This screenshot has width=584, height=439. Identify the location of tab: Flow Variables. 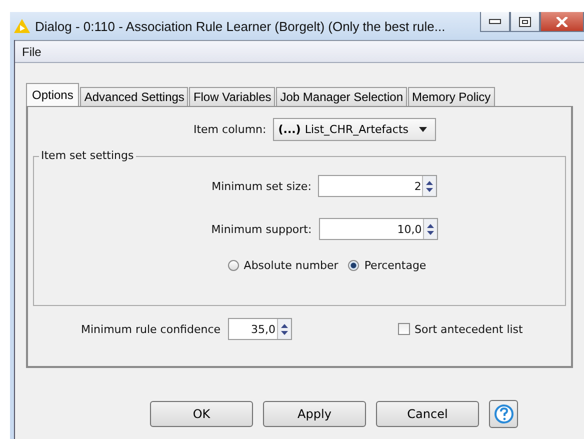
(232, 96).